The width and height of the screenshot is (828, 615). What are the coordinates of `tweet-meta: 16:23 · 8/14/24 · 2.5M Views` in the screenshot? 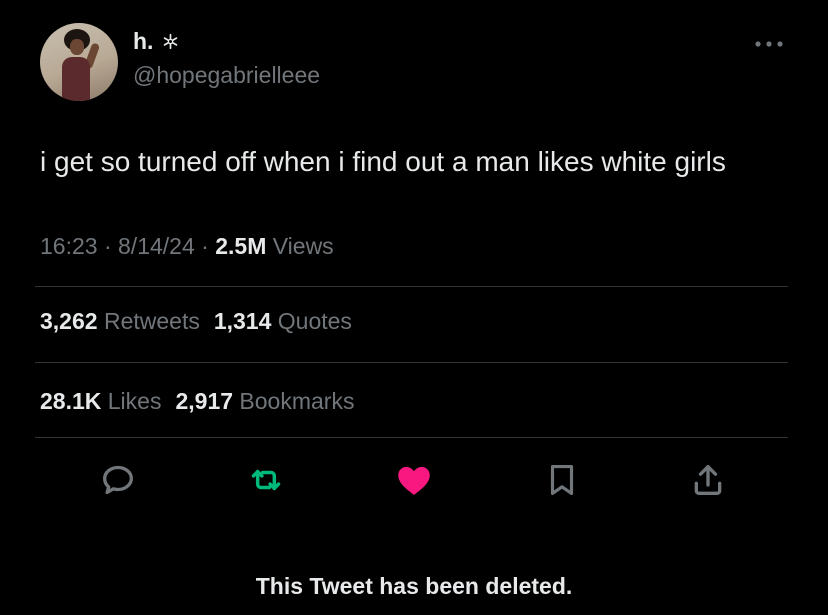 It's located at (187, 246).